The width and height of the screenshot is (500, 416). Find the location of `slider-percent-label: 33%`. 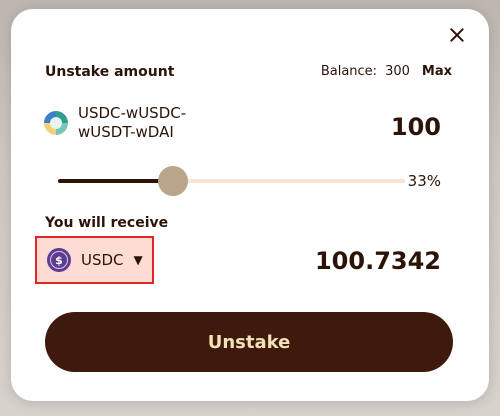

slider-percent-label: 33% is located at coordinates (424, 181).